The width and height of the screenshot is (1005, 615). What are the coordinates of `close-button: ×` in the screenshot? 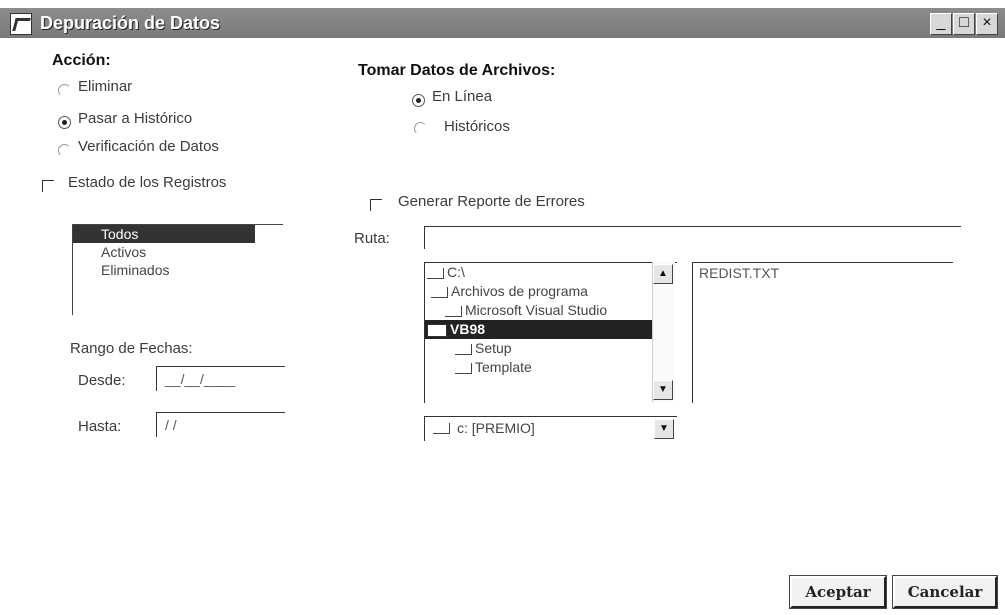 It's located at (987, 24).